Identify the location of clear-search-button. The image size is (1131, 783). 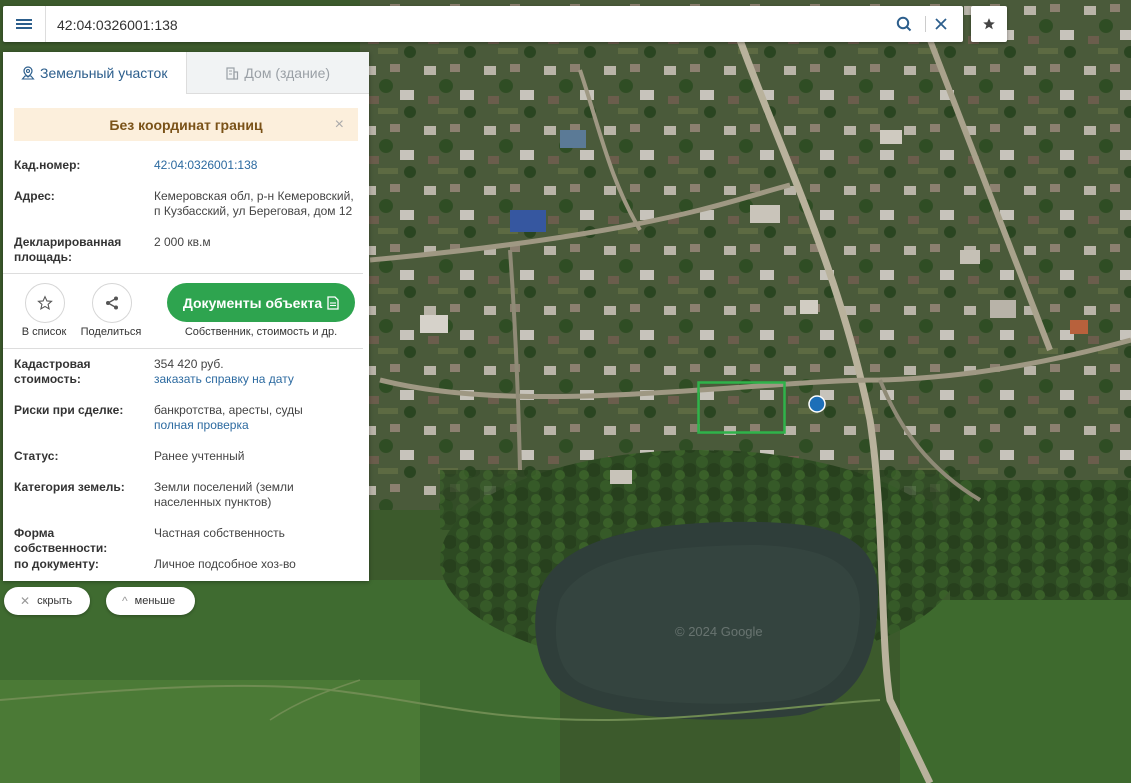
(941, 24).